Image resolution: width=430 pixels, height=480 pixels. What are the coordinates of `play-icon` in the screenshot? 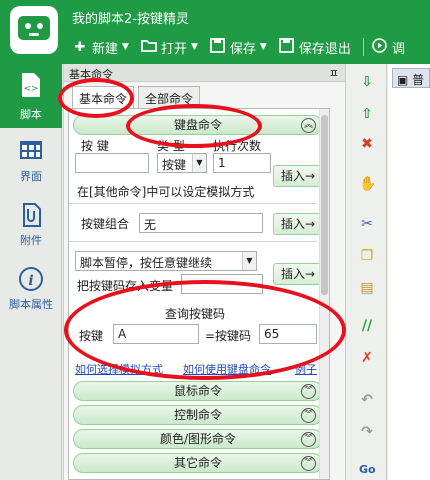 It's located at (380, 47).